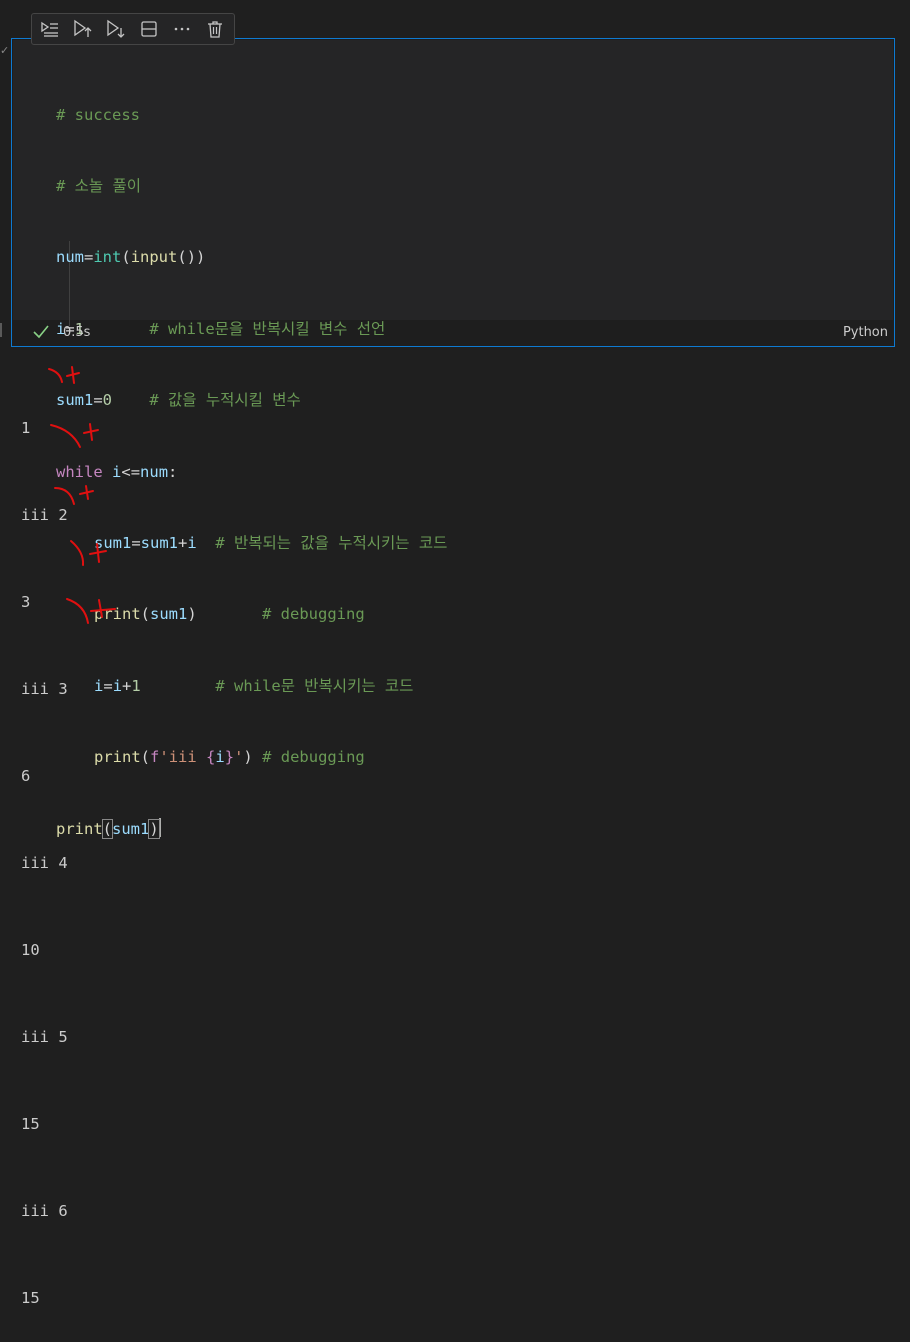  What do you see at coordinates (159, 827) in the screenshot?
I see `text-cursor` at bounding box center [159, 827].